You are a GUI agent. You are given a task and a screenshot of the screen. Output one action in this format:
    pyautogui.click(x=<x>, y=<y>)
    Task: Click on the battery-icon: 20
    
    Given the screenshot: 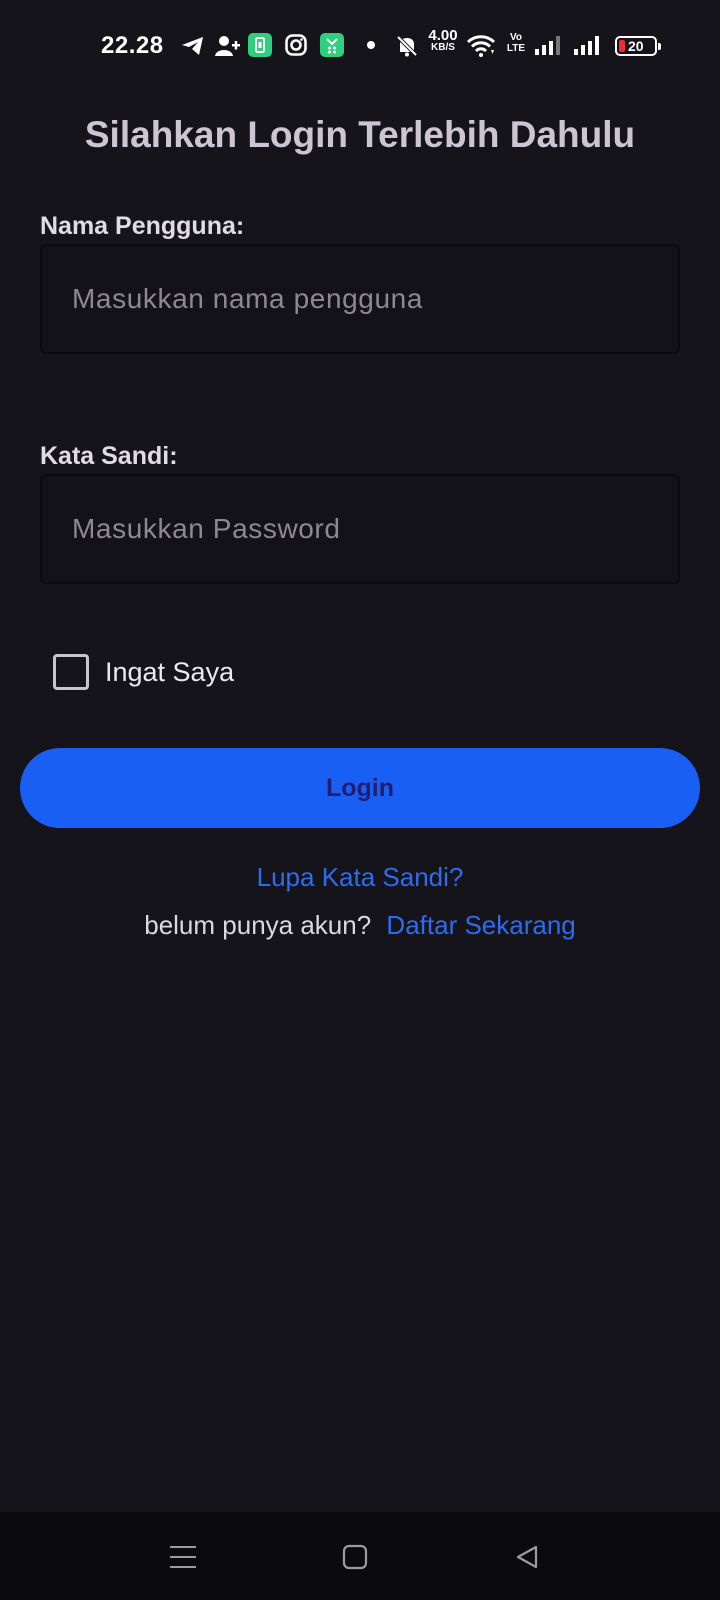 What is the action you would take?
    pyautogui.click(x=638, y=46)
    